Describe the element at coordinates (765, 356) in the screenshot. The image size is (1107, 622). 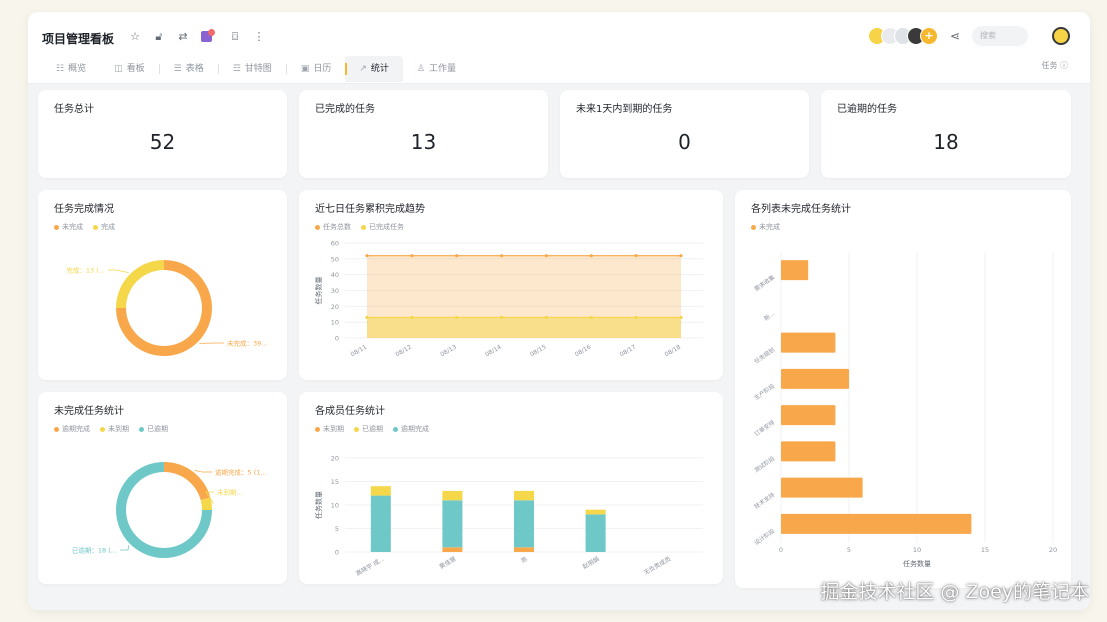
I see `y-tick-label: 任务规划` at that location.